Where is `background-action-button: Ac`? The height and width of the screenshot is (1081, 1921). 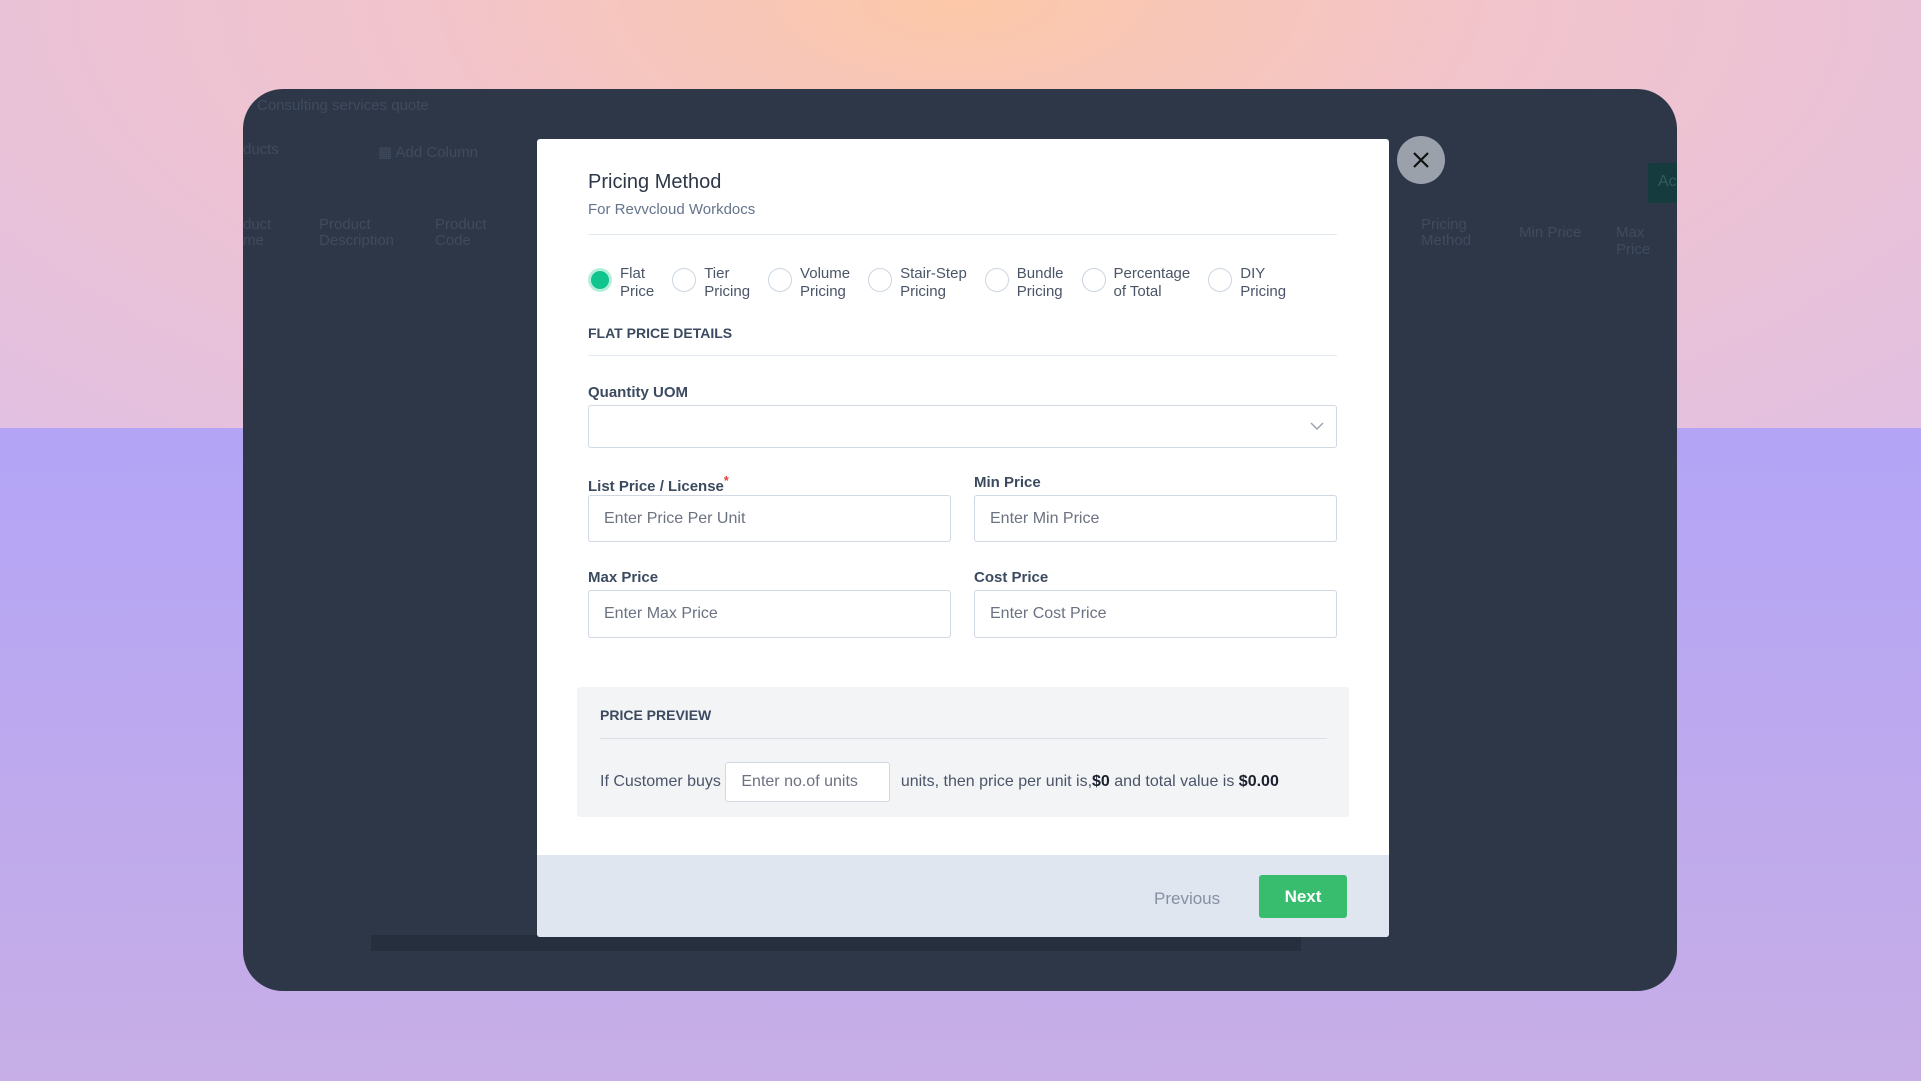
background-action-button: Ac is located at coordinates (1662, 183).